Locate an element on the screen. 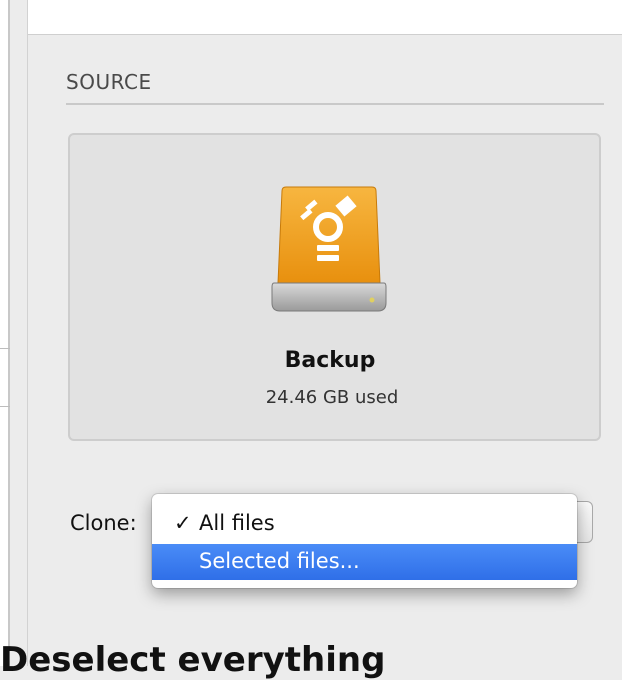  menu-item-label: All files is located at coordinates (237, 523).